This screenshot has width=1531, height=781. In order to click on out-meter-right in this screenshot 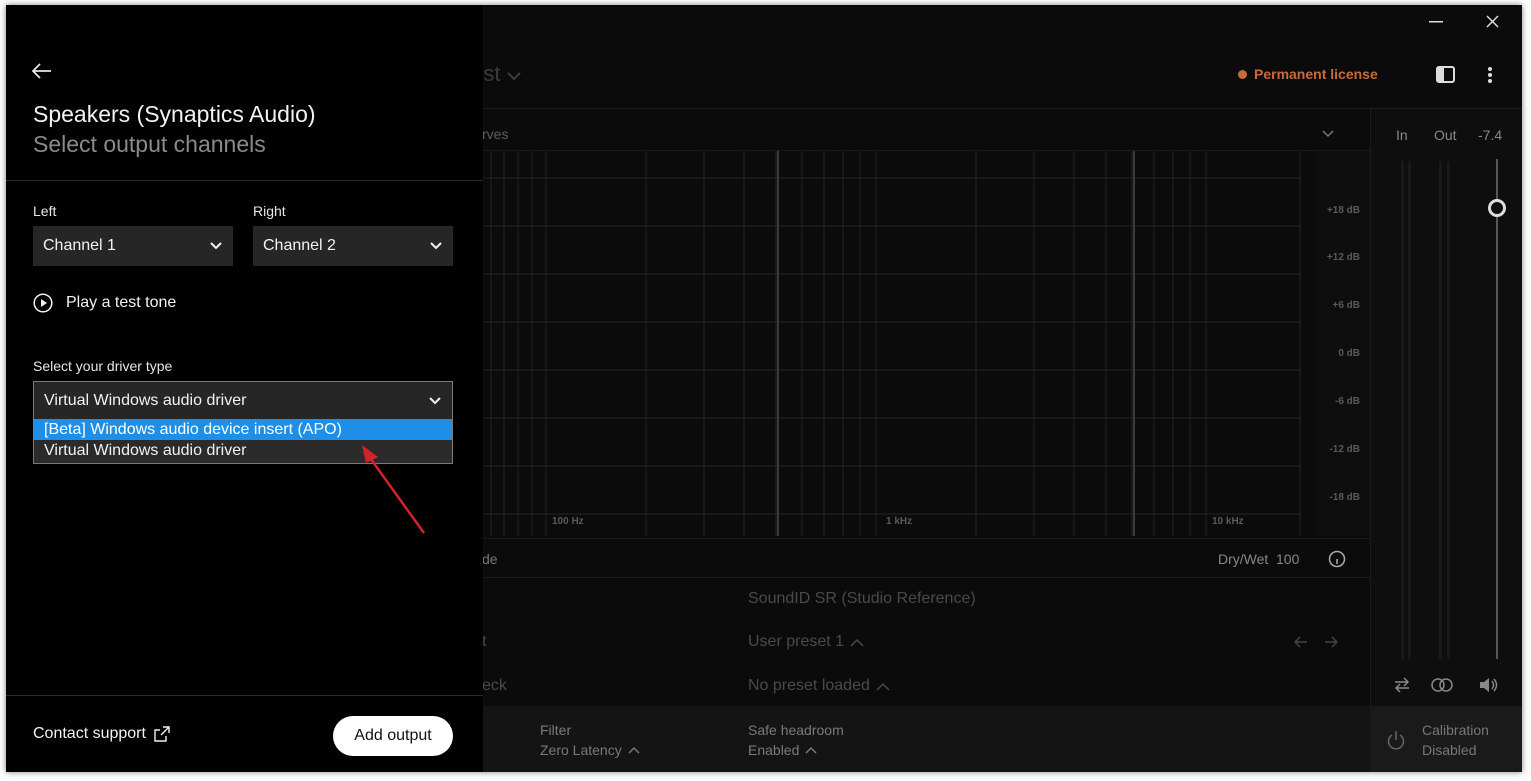, I will do `click(1448, 410)`.